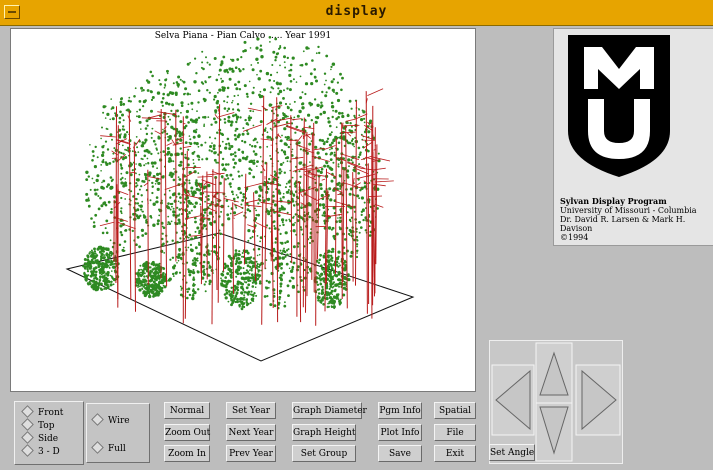 This screenshot has width=713, height=470. What do you see at coordinates (251, 432) in the screenshot?
I see `next-year-button: Next Year` at bounding box center [251, 432].